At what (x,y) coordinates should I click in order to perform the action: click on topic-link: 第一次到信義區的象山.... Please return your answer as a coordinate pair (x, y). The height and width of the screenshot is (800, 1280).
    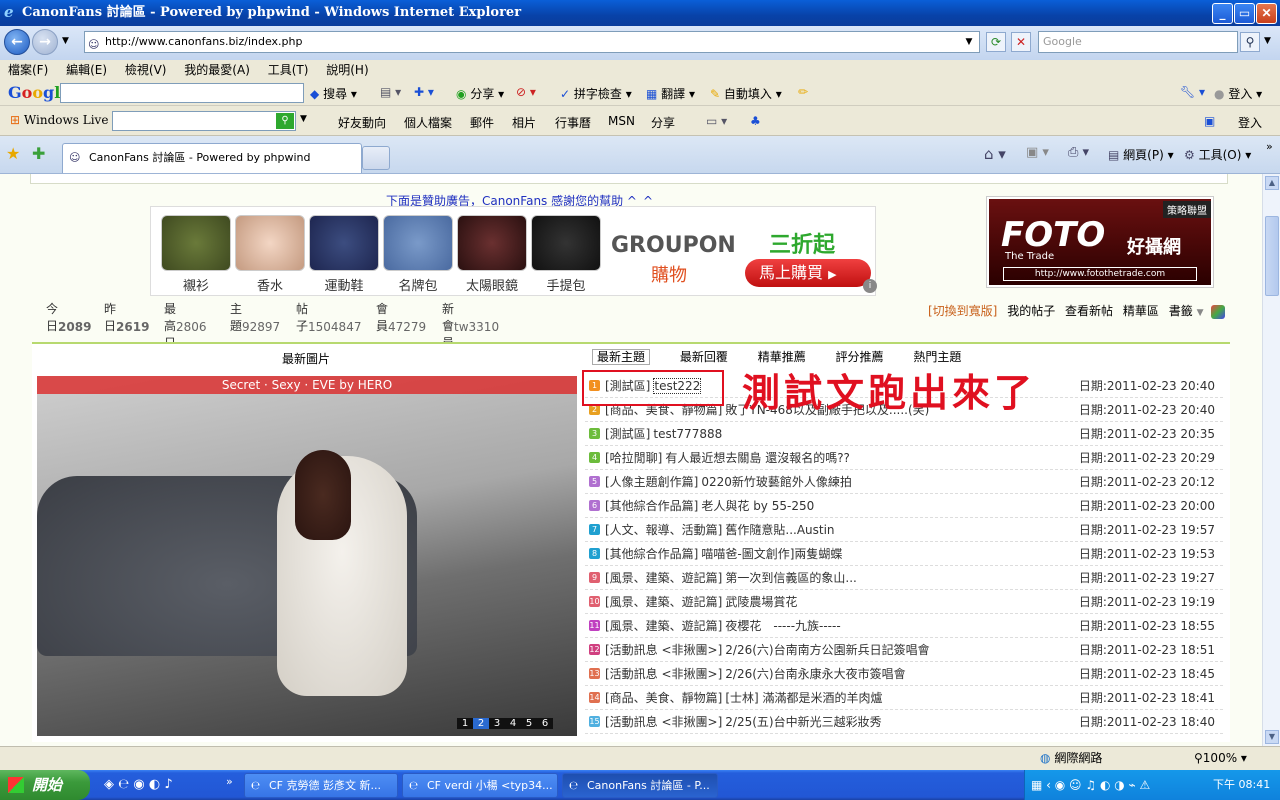
    Looking at the image, I should click on (790, 578).